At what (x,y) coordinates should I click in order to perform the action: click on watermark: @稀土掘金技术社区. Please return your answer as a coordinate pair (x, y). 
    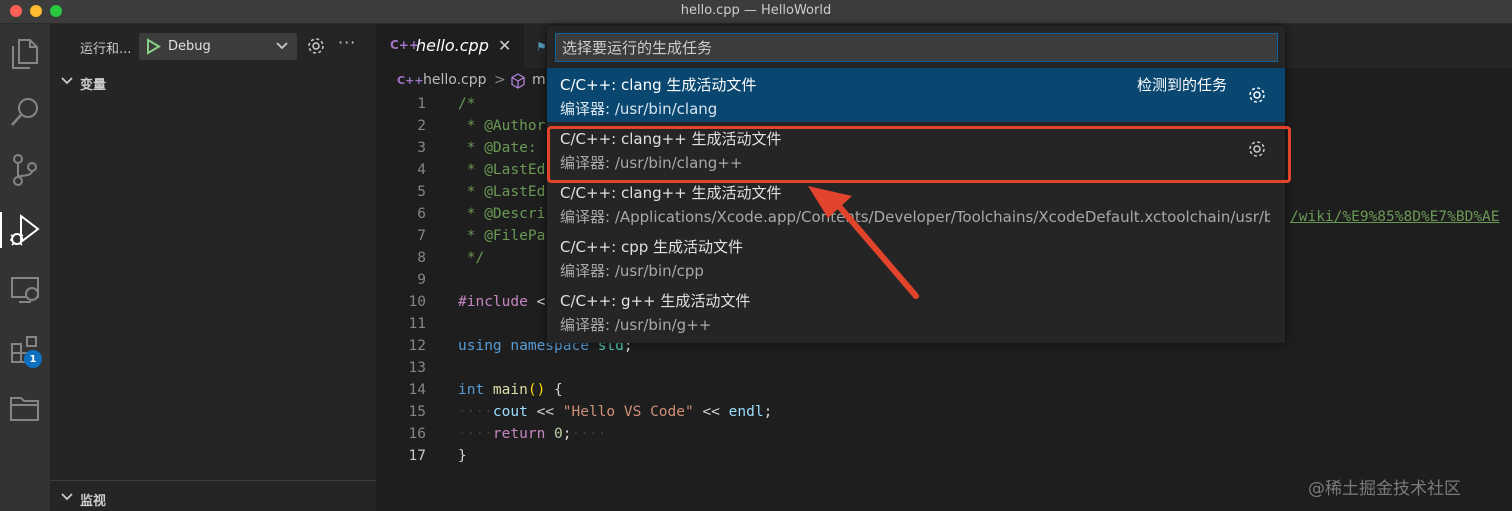
    Looking at the image, I should click on (1384, 489).